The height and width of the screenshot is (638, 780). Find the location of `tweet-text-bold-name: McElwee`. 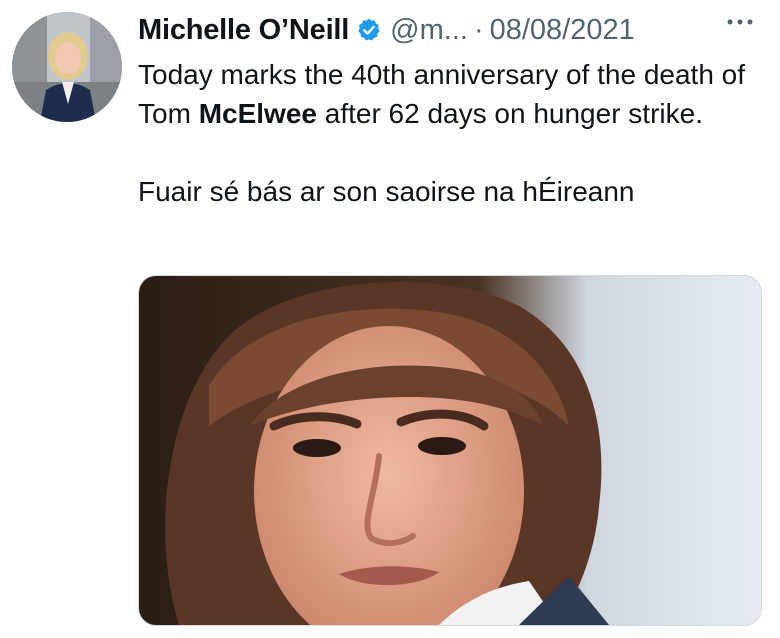

tweet-text-bold-name: McElwee is located at coordinates (257, 113).